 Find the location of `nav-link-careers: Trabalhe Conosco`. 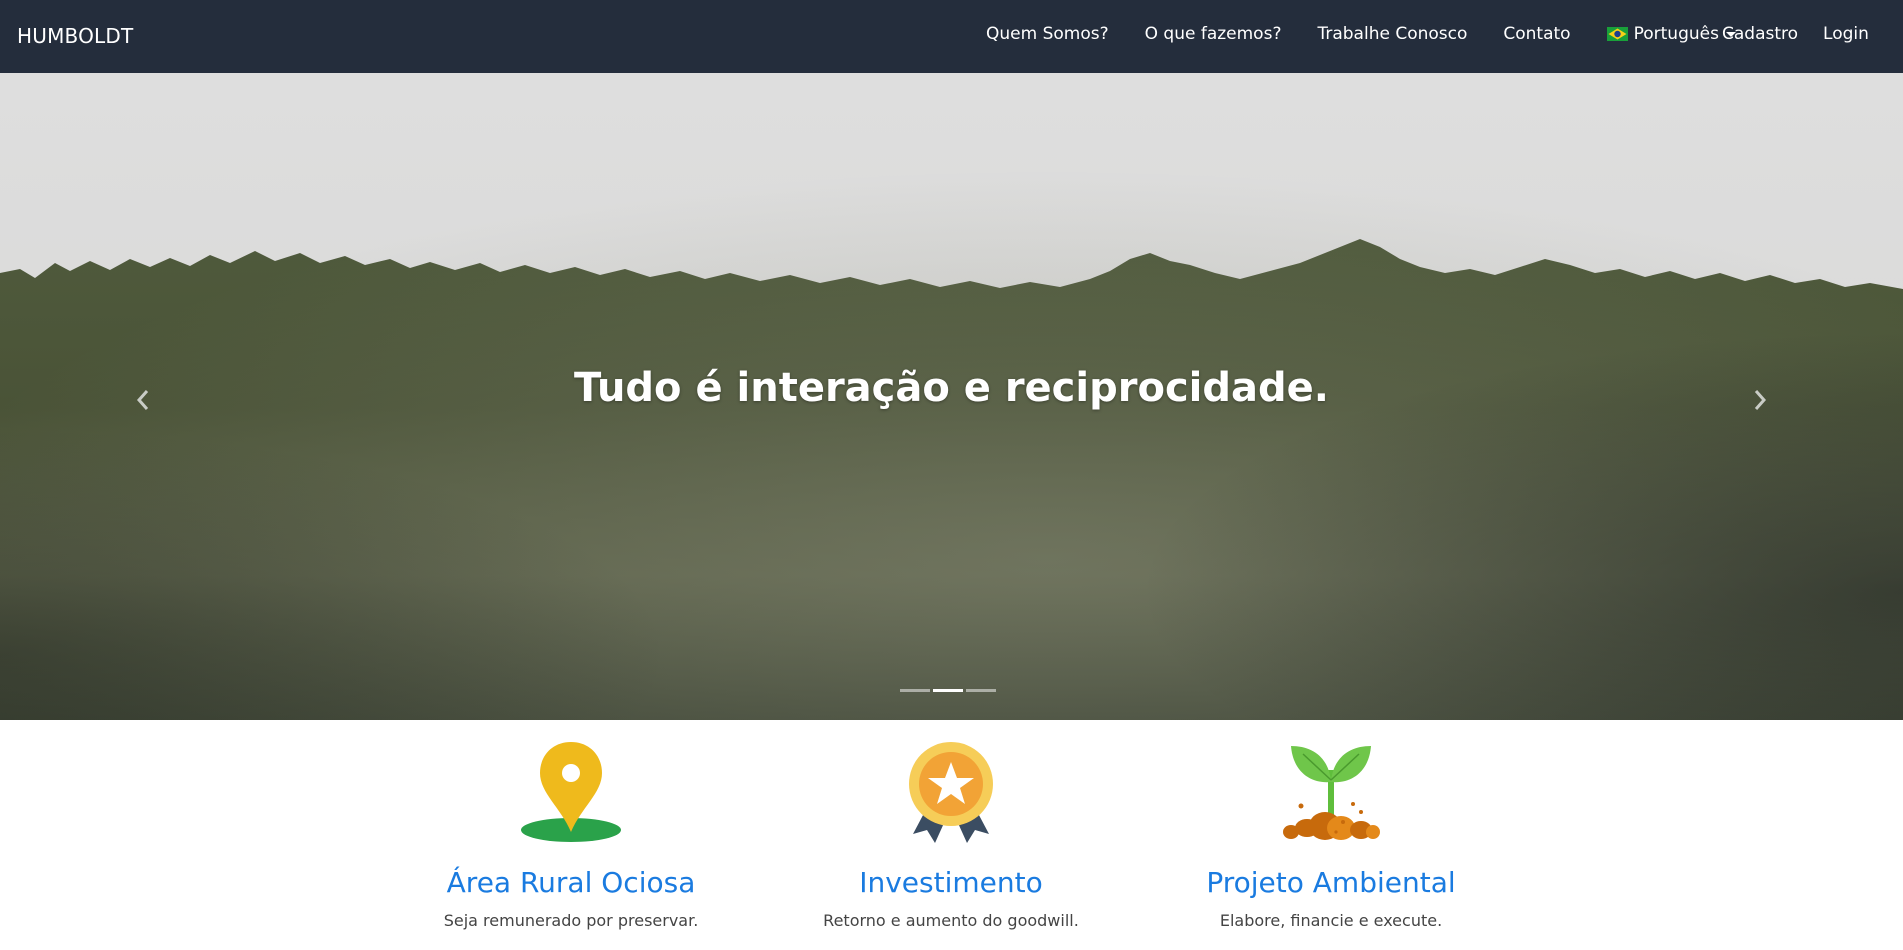

nav-link-careers: Trabalhe Conosco is located at coordinates (1392, 34).